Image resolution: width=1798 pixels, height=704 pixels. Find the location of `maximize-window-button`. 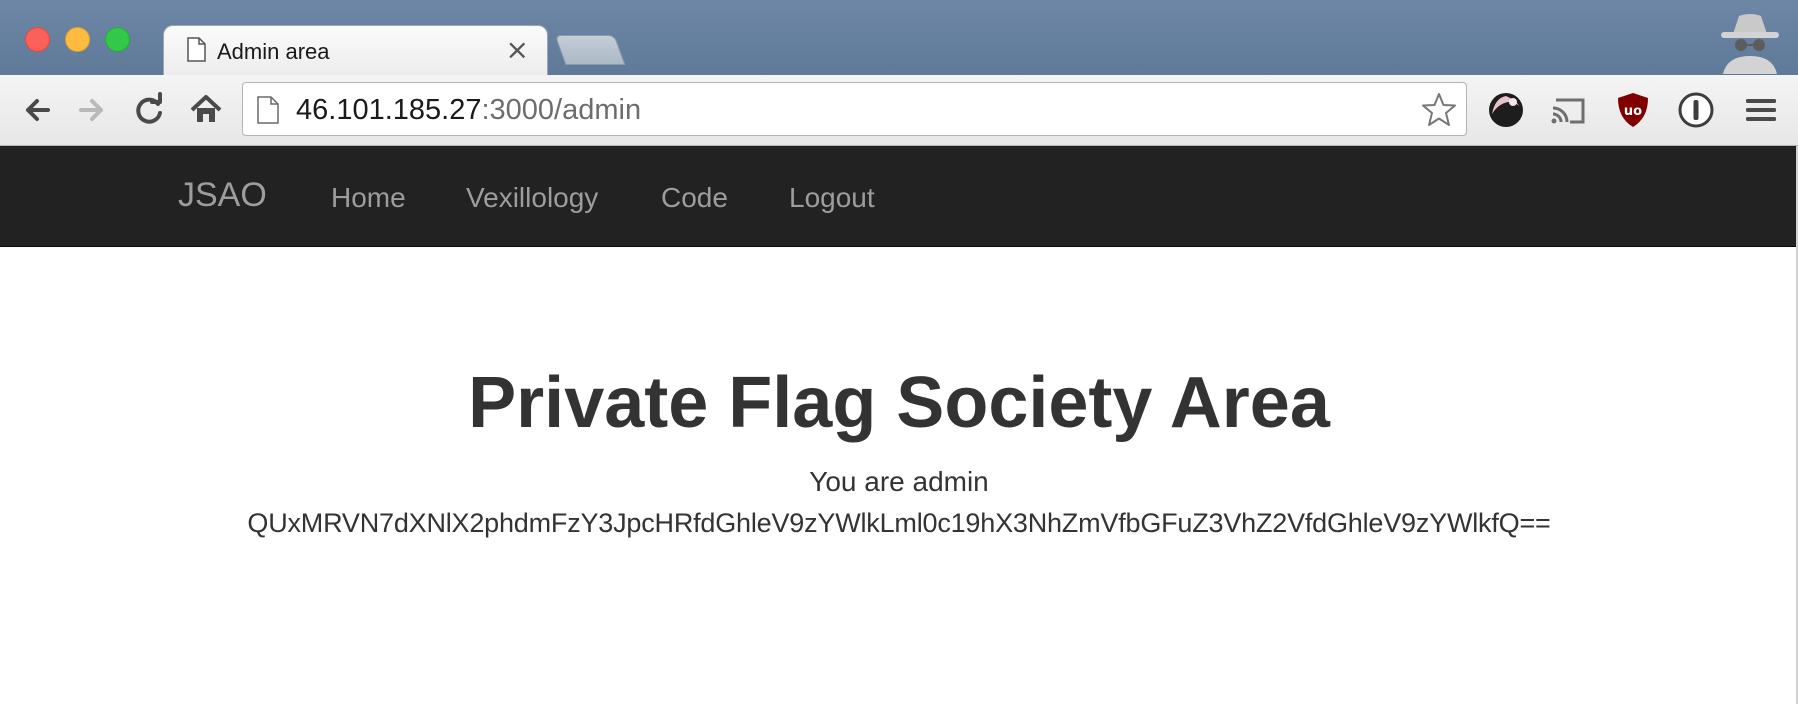

maximize-window-button is located at coordinates (117, 39).